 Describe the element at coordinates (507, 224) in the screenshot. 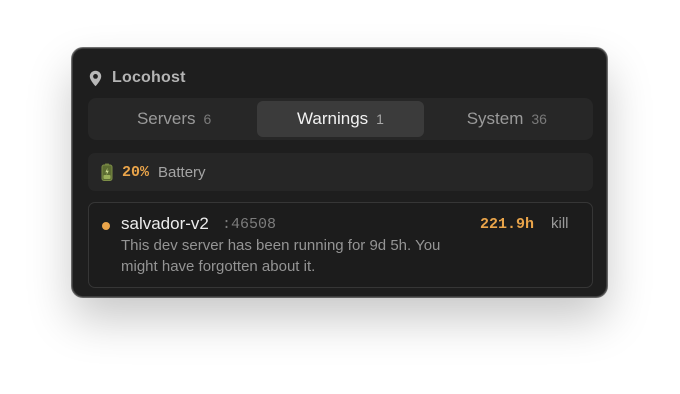

I see `uptime-value: 221.9h` at that location.